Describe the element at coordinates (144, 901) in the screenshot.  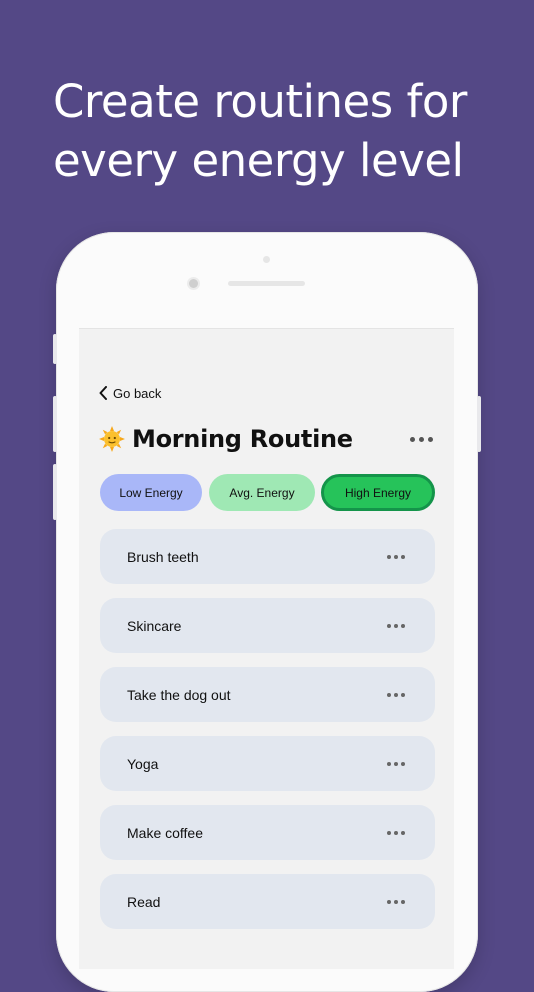
I see `task-label: Read` at that location.